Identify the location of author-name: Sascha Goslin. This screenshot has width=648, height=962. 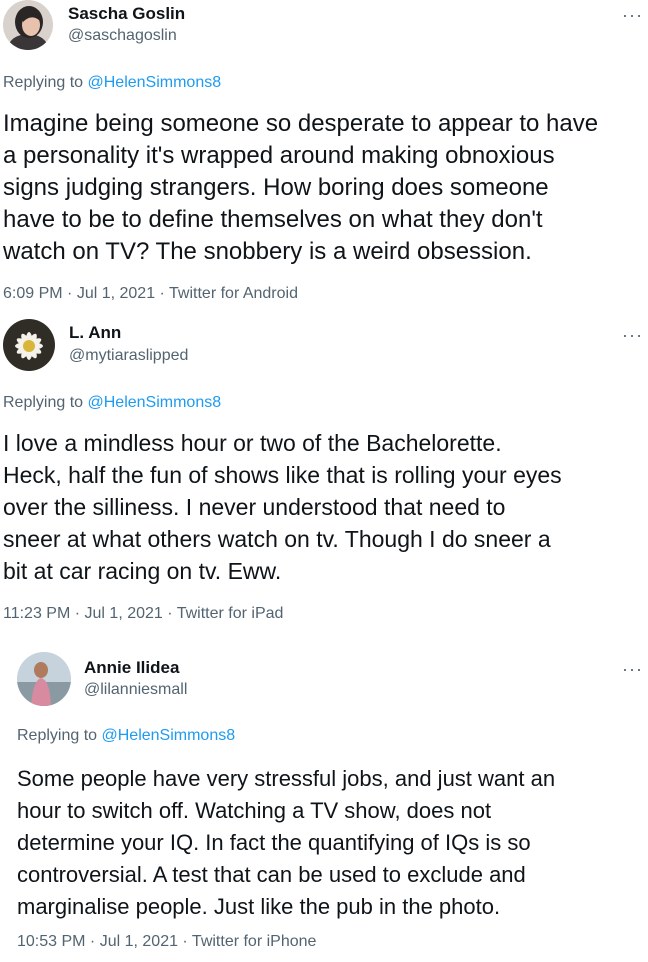
(126, 14).